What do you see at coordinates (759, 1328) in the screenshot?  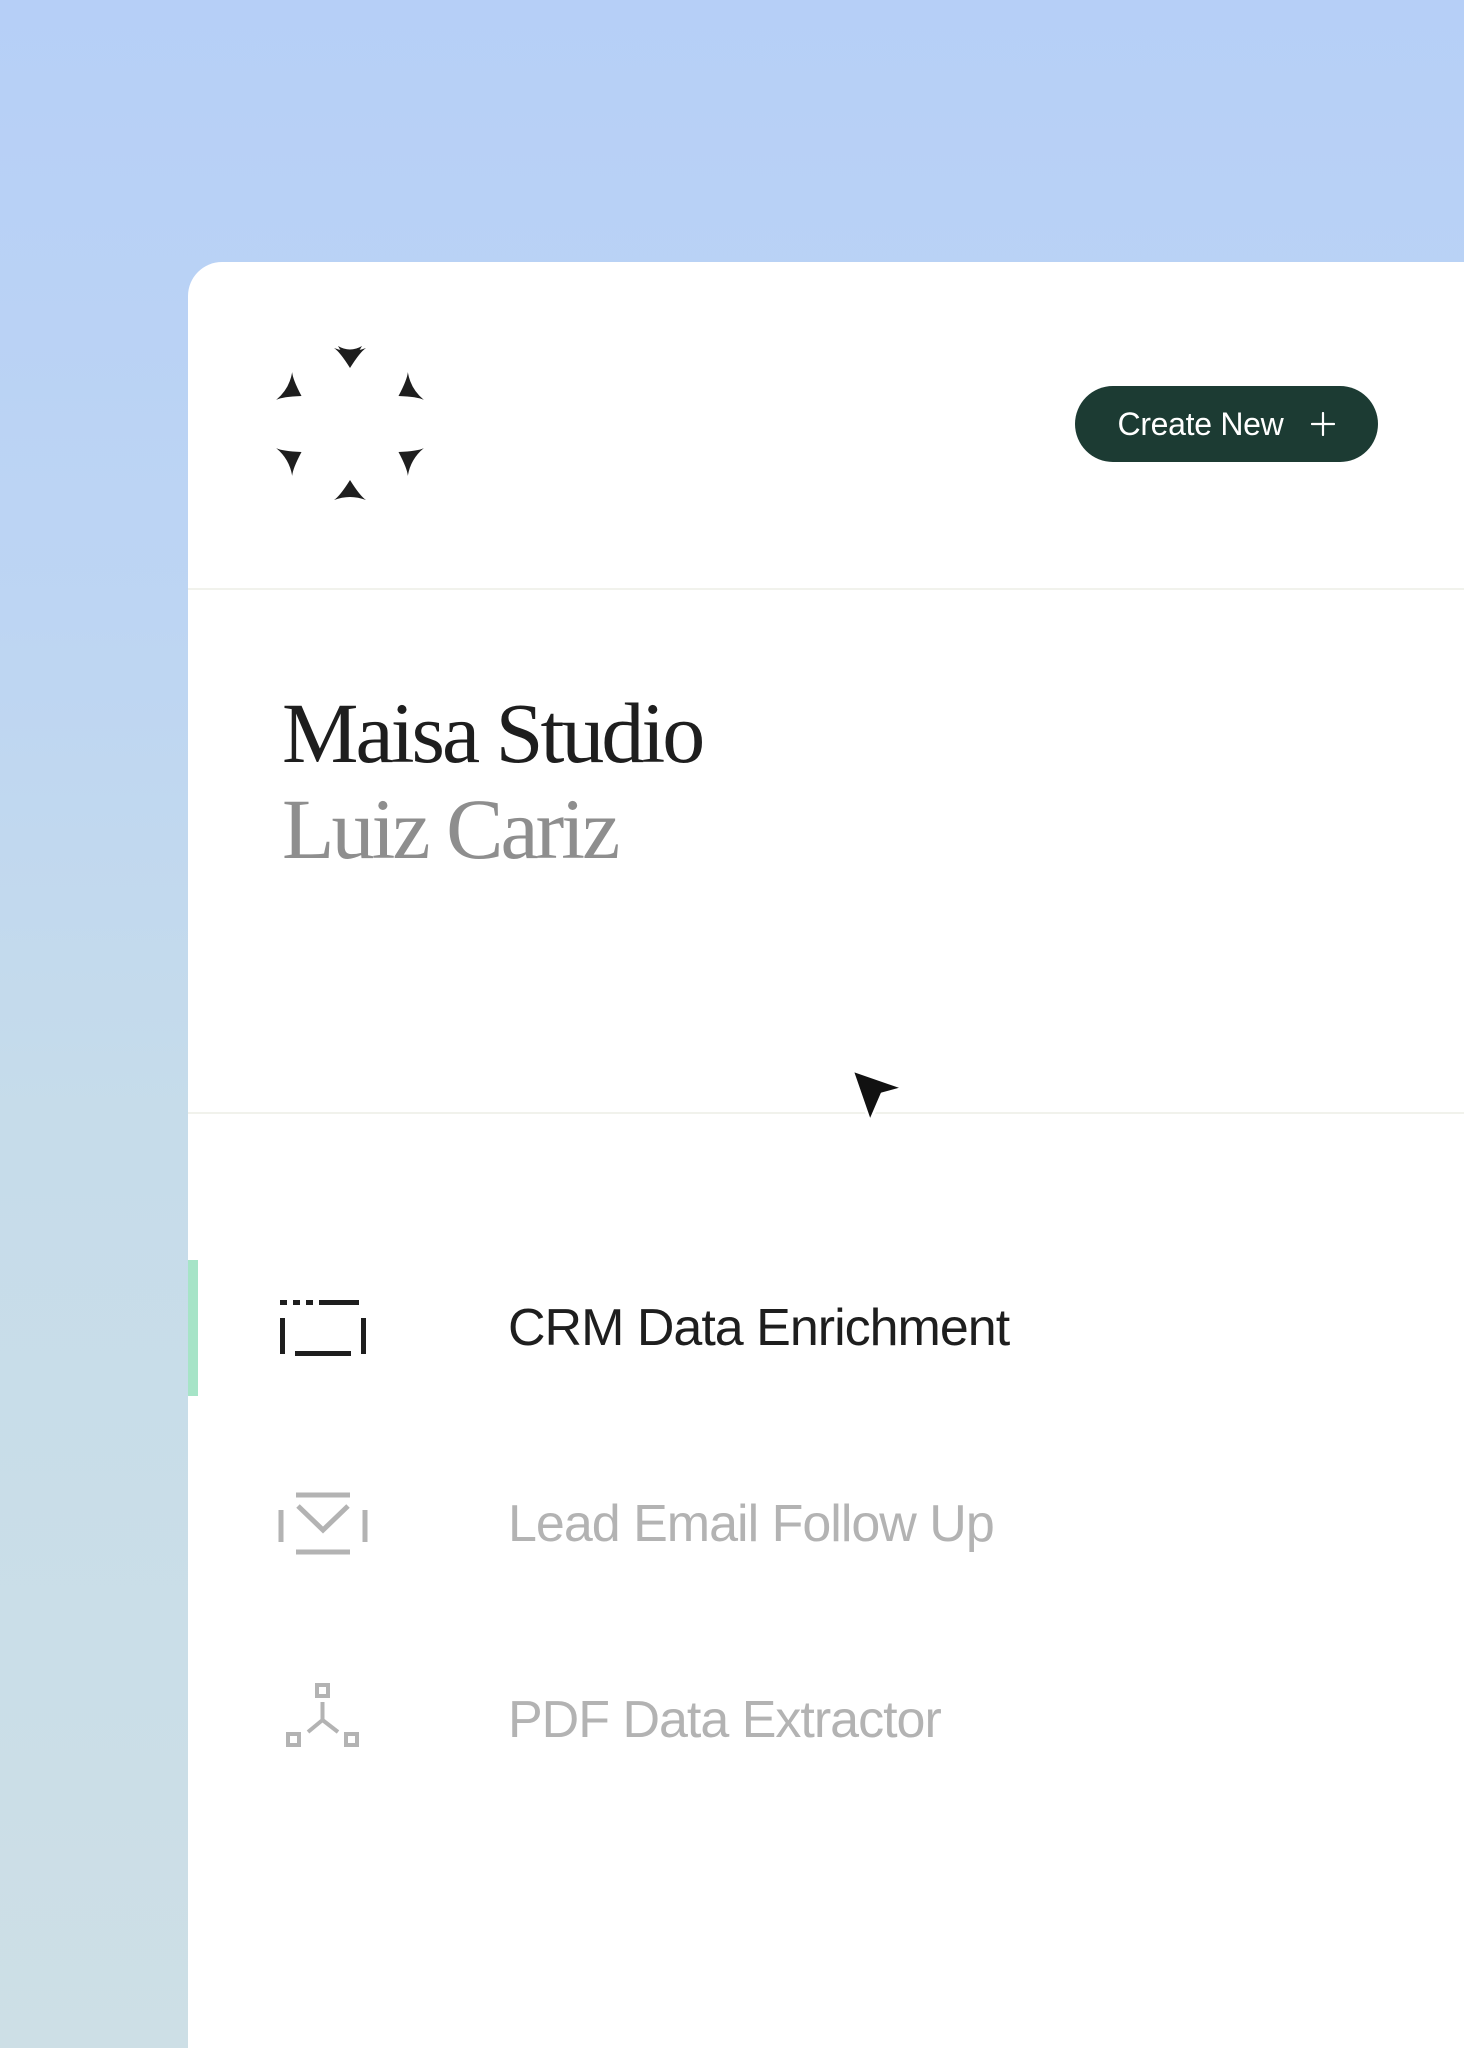 I see `nav-item-label: CRM Data Enrichment` at bounding box center [759, 1328].